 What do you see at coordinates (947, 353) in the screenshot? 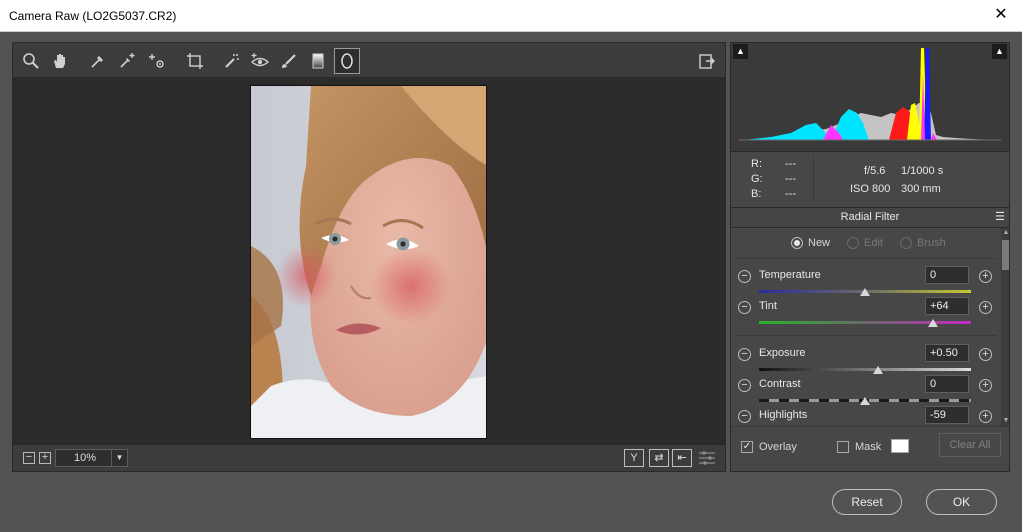
I see `exposure-value: +0.50` at bounding box center [947, 353].